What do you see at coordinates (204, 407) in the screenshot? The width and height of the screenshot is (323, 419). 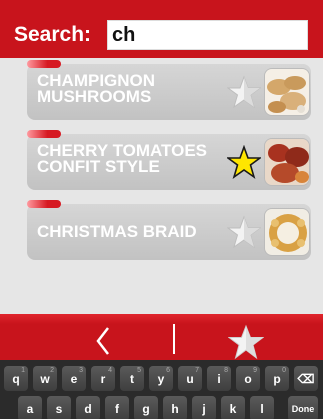 I see `key-j: j` at bounding box center [204, 407].